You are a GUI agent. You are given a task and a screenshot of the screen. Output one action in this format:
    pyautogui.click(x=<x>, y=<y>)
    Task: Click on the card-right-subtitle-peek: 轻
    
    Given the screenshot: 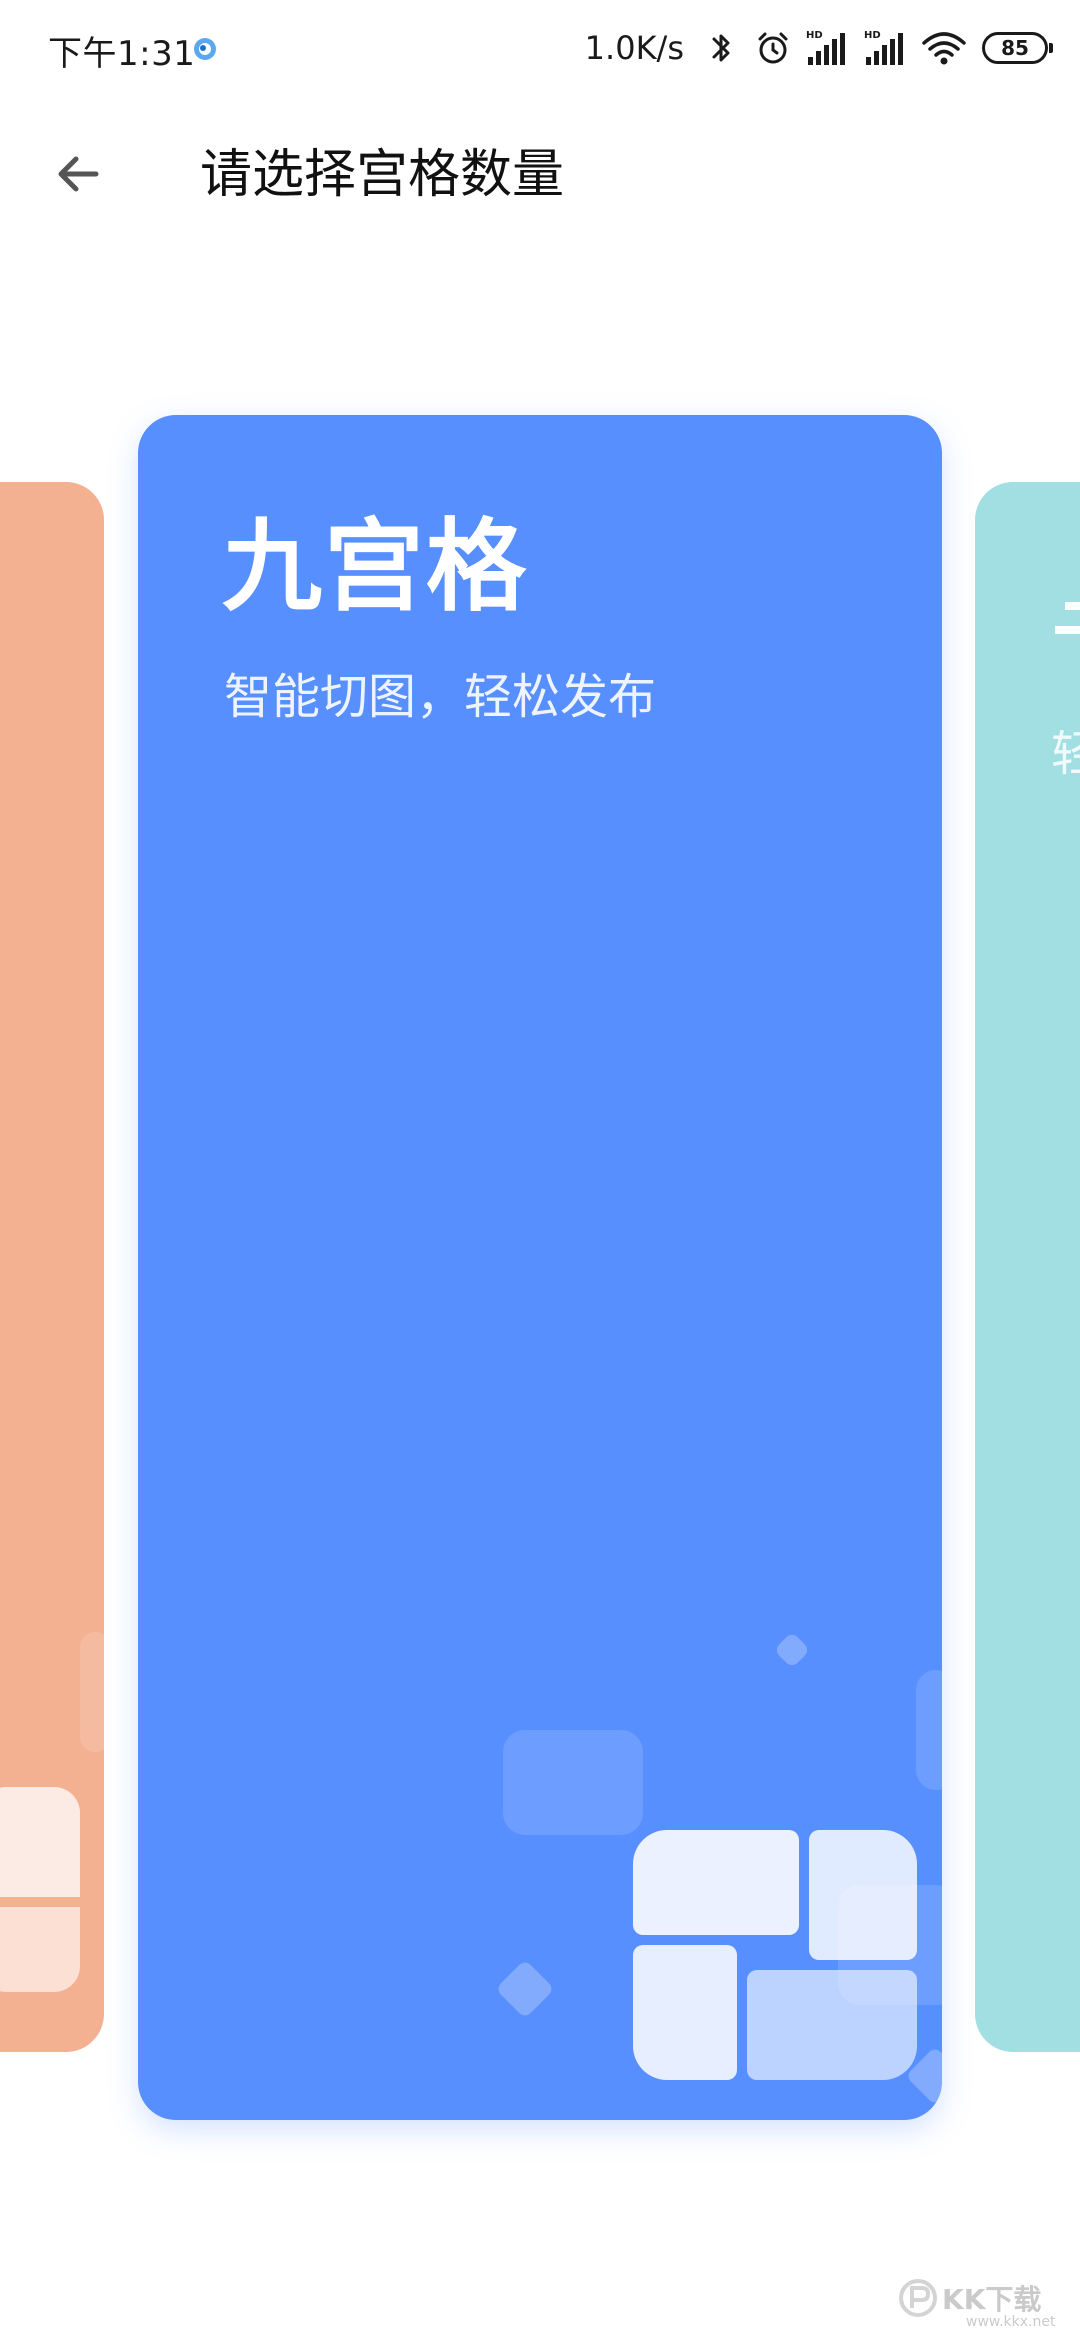 What is the action you would take?
    pyautogui.click(x=1065, y=754)
    